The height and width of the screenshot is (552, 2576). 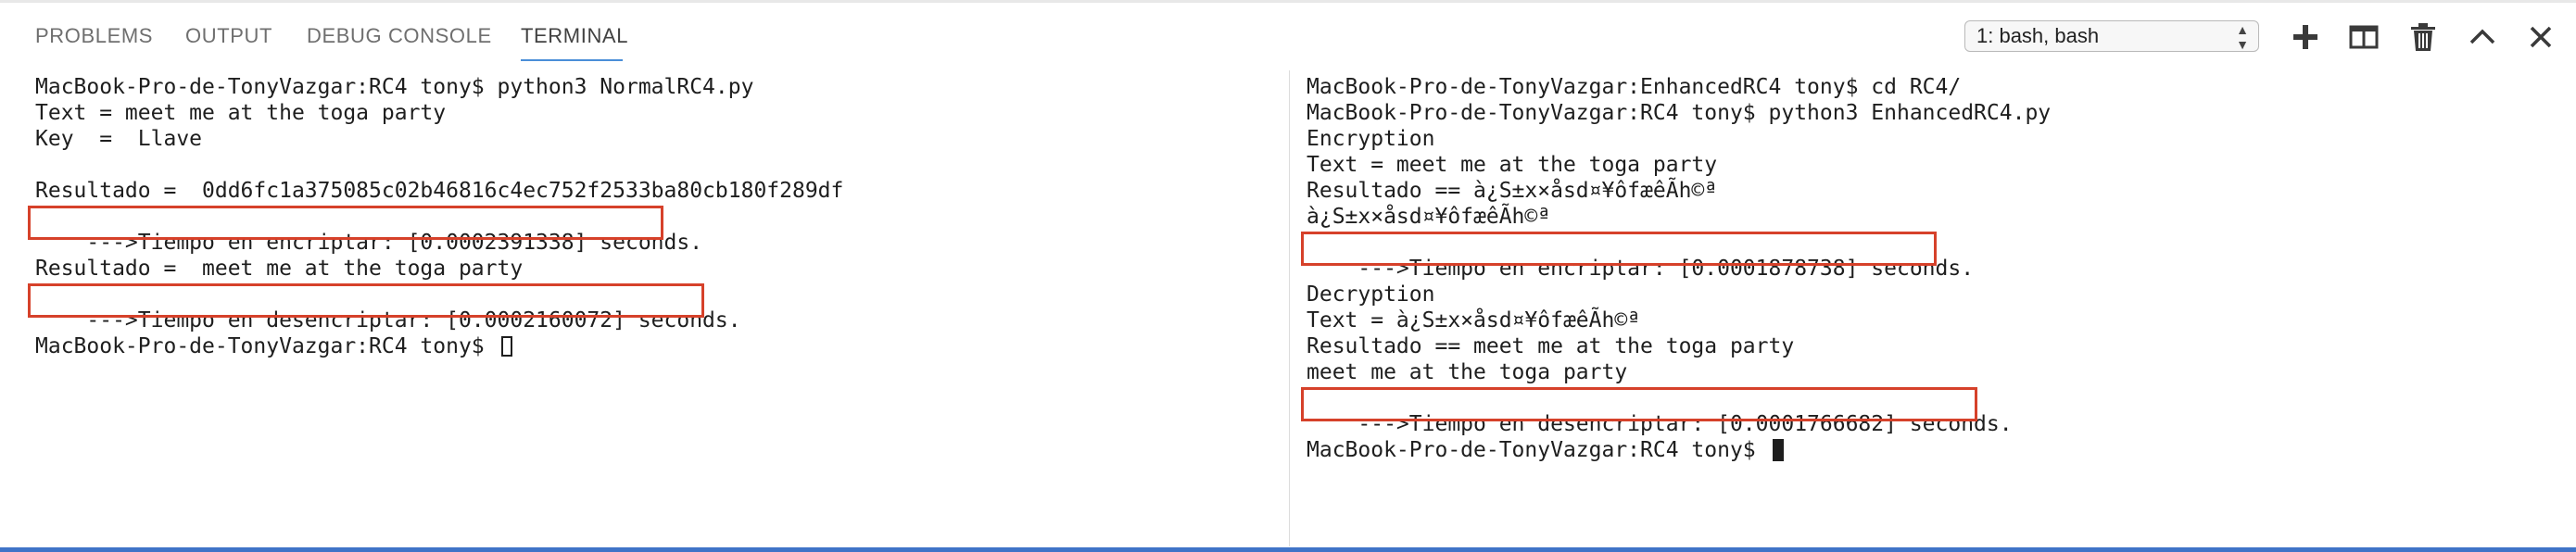 I want to click on chevron-up-icon, so click(x=2482, y=37).